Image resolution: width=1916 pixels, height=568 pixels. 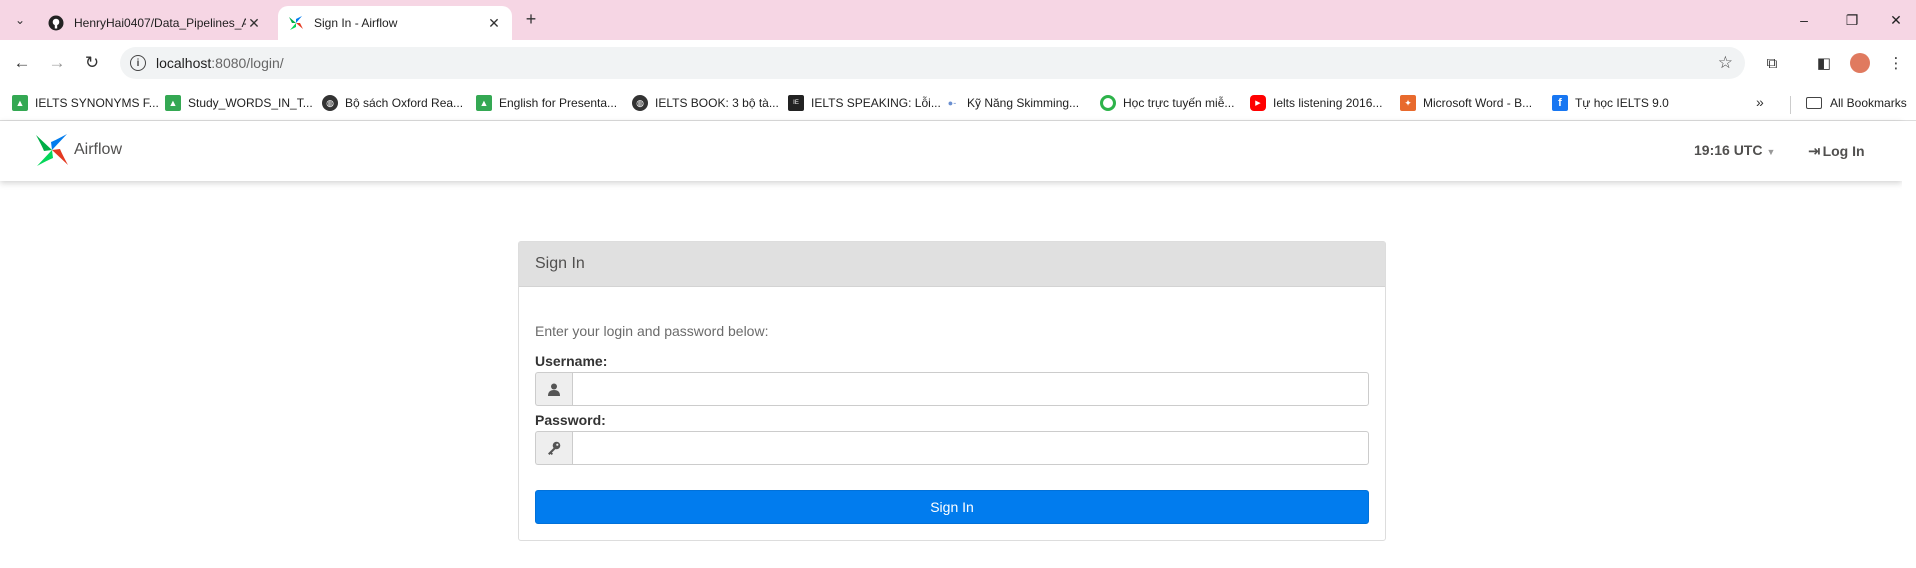 What do you see at coordinates (22, 63) in the screenshot?
I see `back-arrow-icon: ←` at bounding box center [22, 63].